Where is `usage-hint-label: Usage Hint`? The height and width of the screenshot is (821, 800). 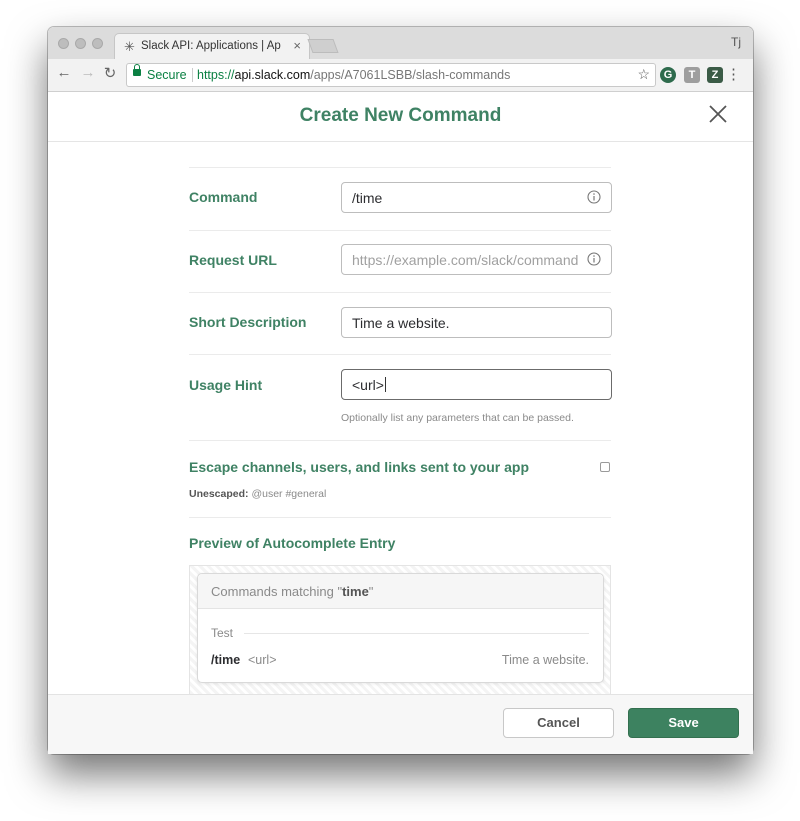
usage-hint-label: Usage Hint is located at coordinates (226, 385).